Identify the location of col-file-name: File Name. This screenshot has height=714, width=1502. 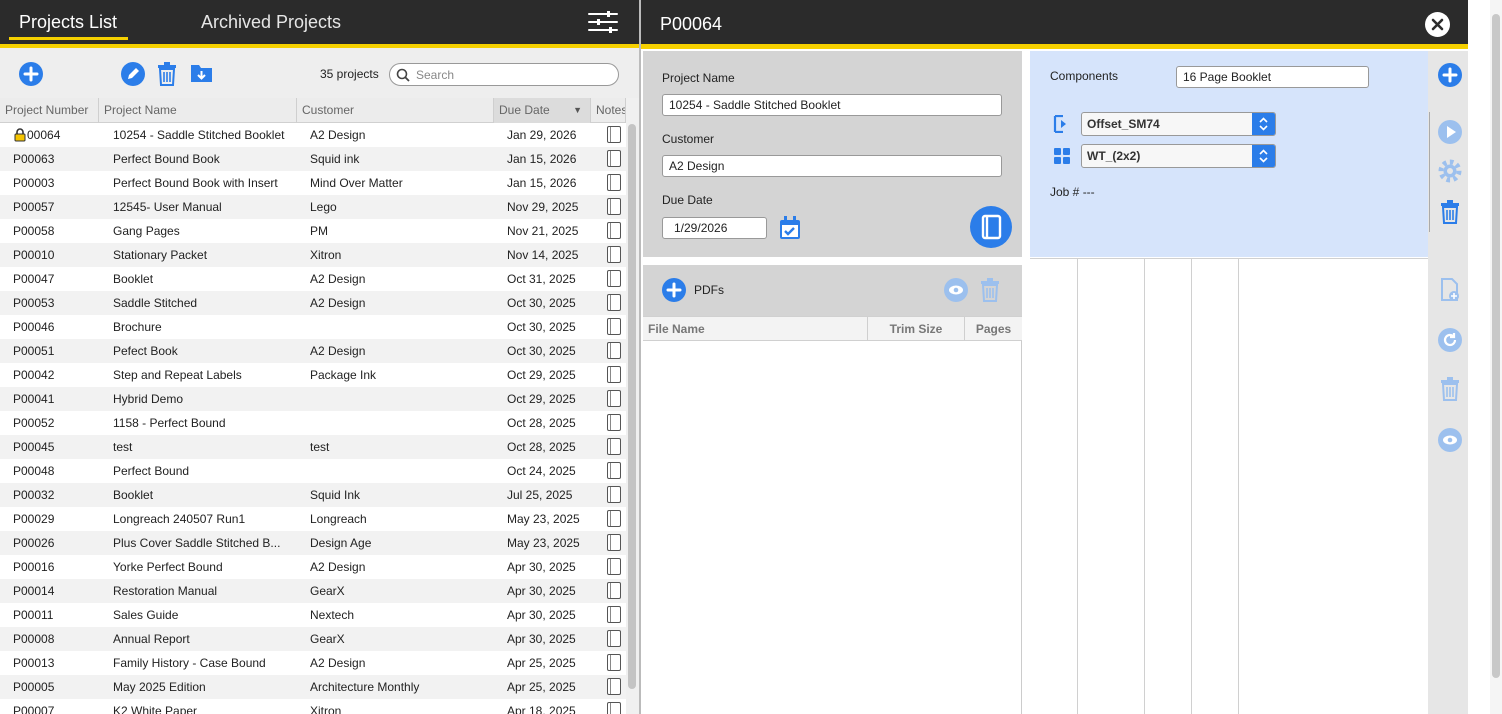
(758, 329).